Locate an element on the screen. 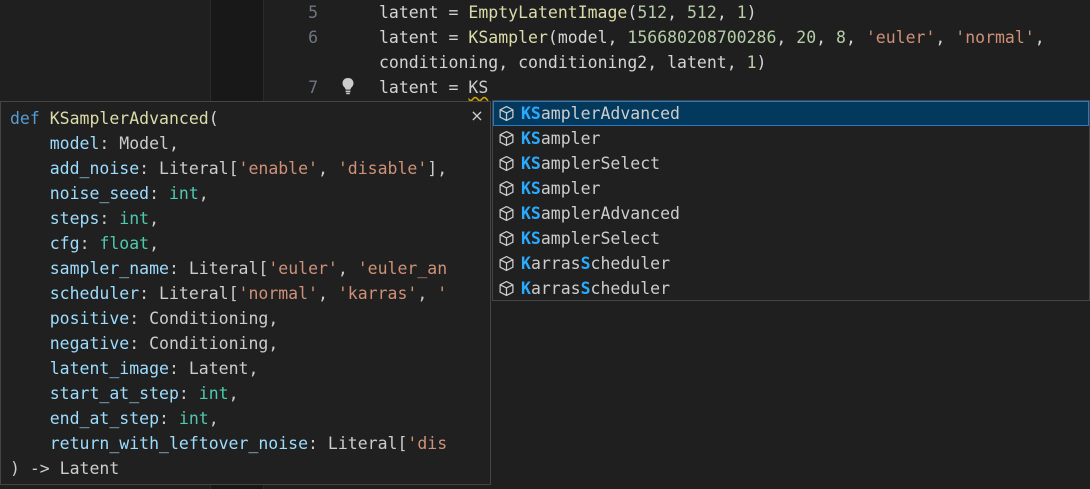  token-string: 'disable' is located at coordinates (382, 168).